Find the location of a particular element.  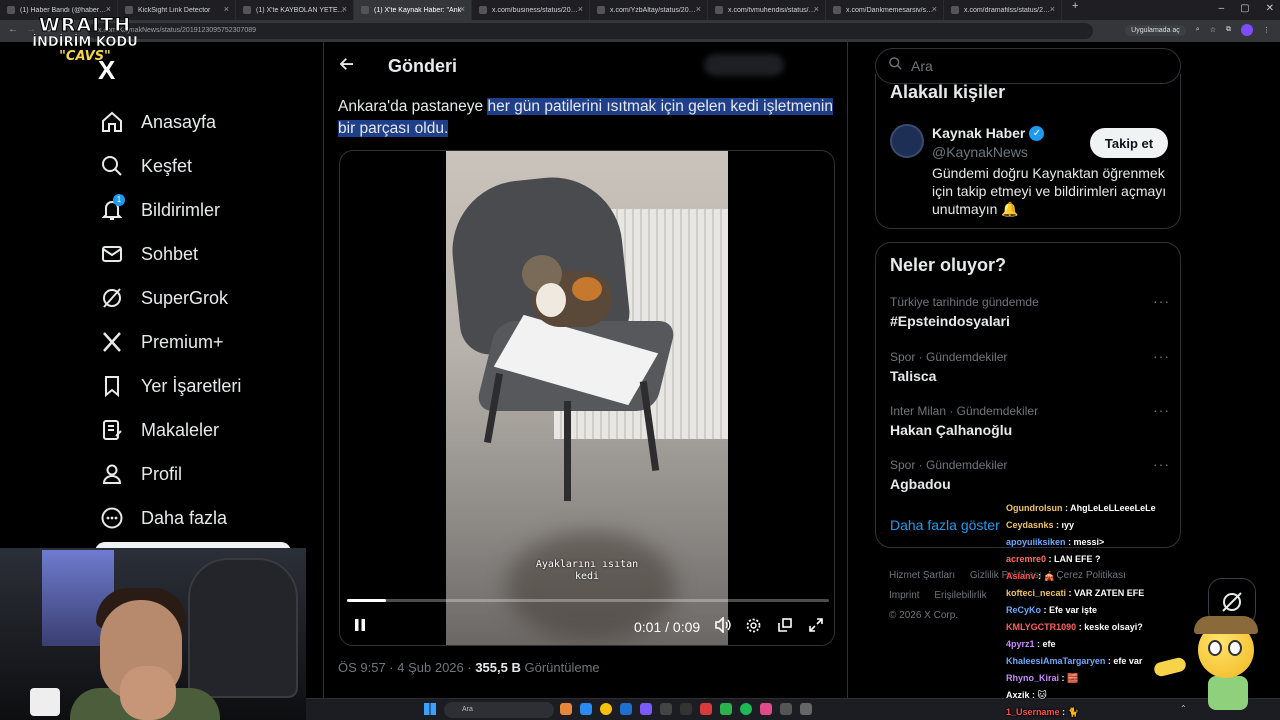

spotify-icon is located at coordinates (746, 709).